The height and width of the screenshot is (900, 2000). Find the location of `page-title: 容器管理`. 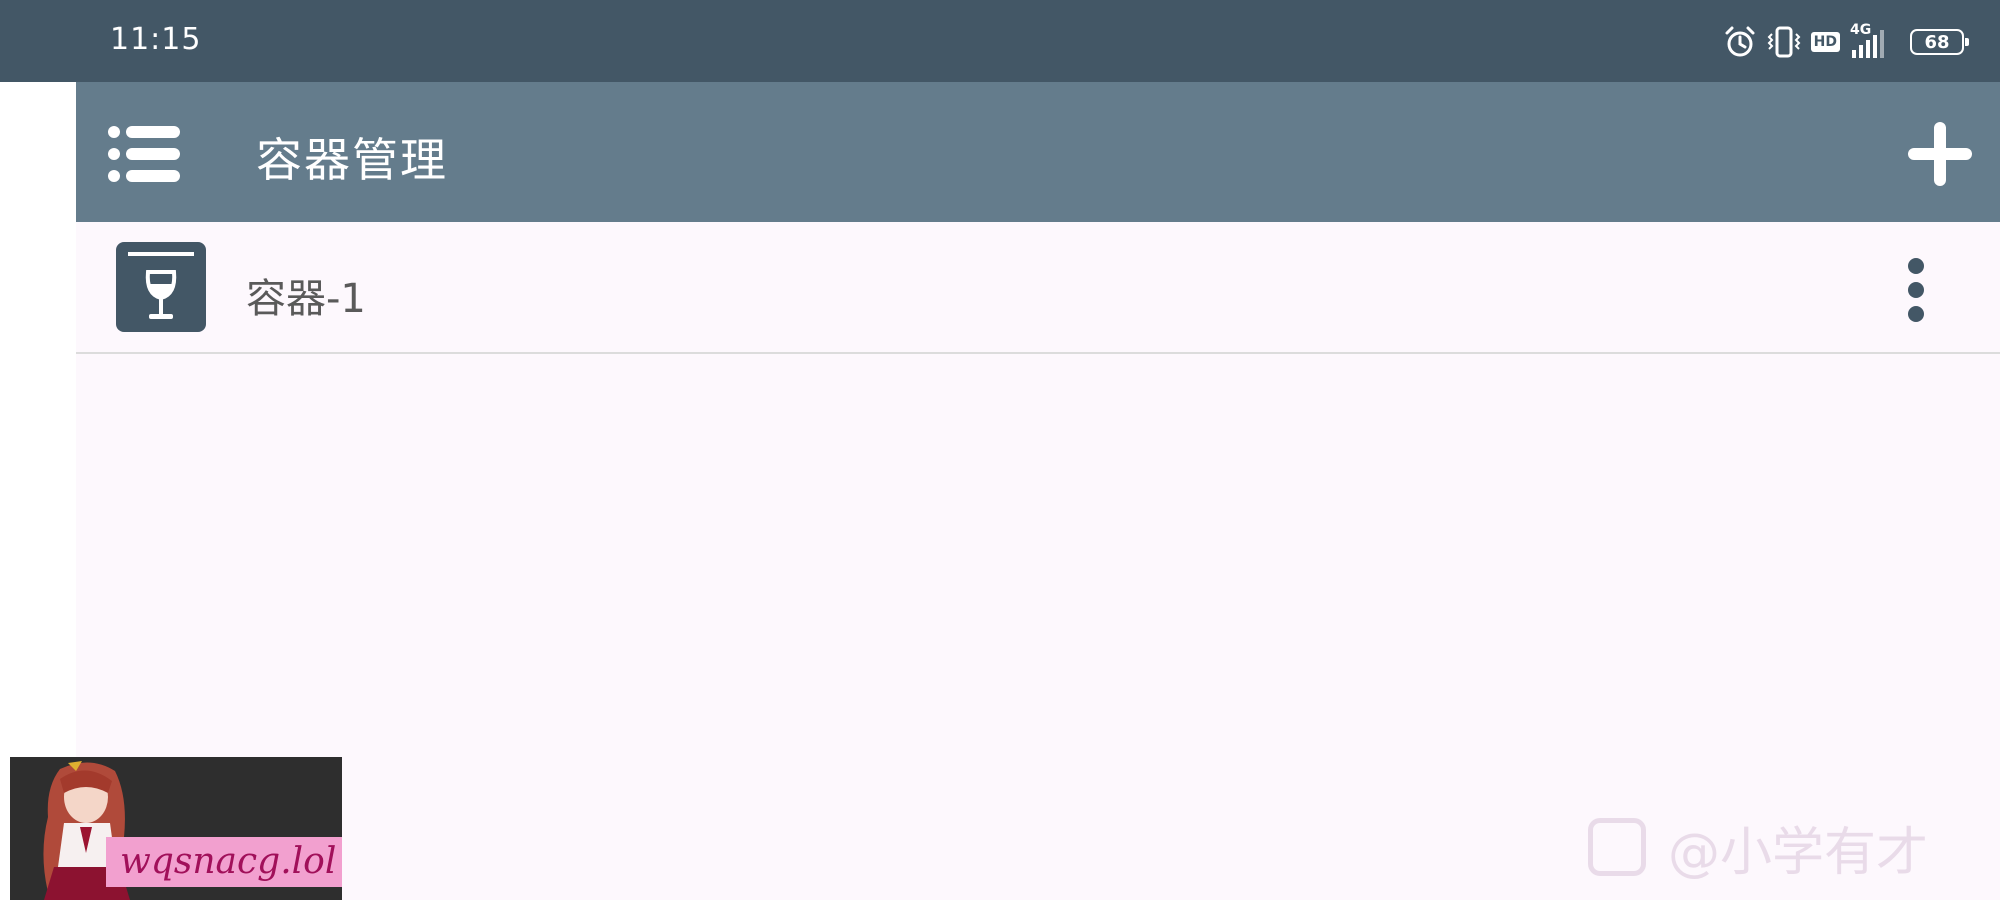

page-title: 容器管理 is located at coordinates (352, 160).